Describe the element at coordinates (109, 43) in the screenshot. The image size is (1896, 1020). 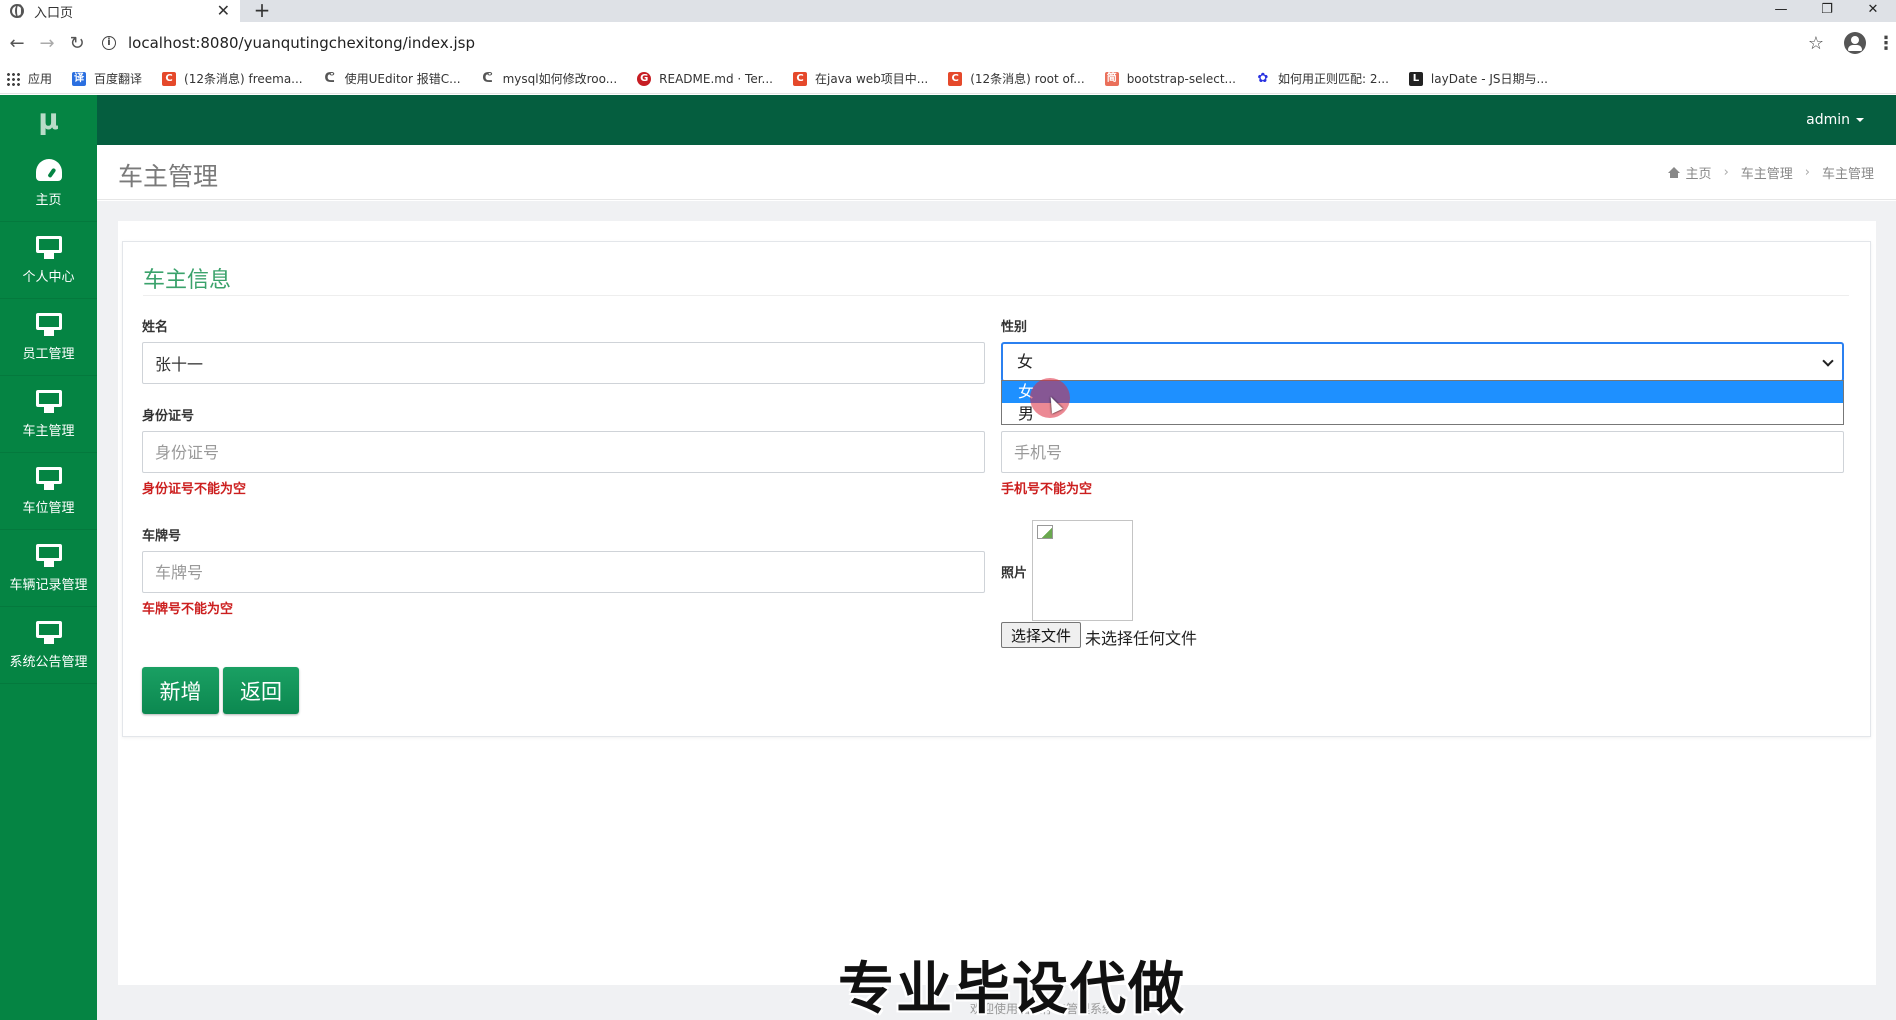
I see `site-info-icon: i` at that location.